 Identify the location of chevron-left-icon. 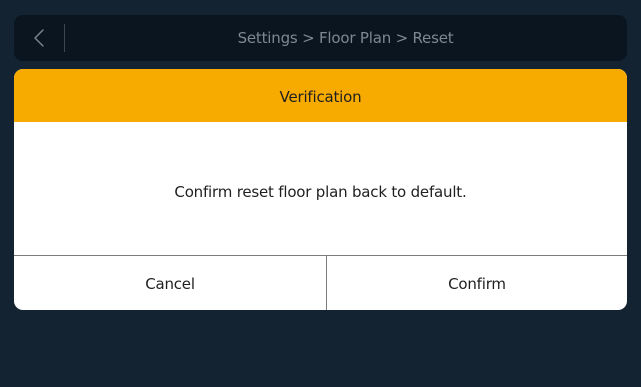
(39, 38).